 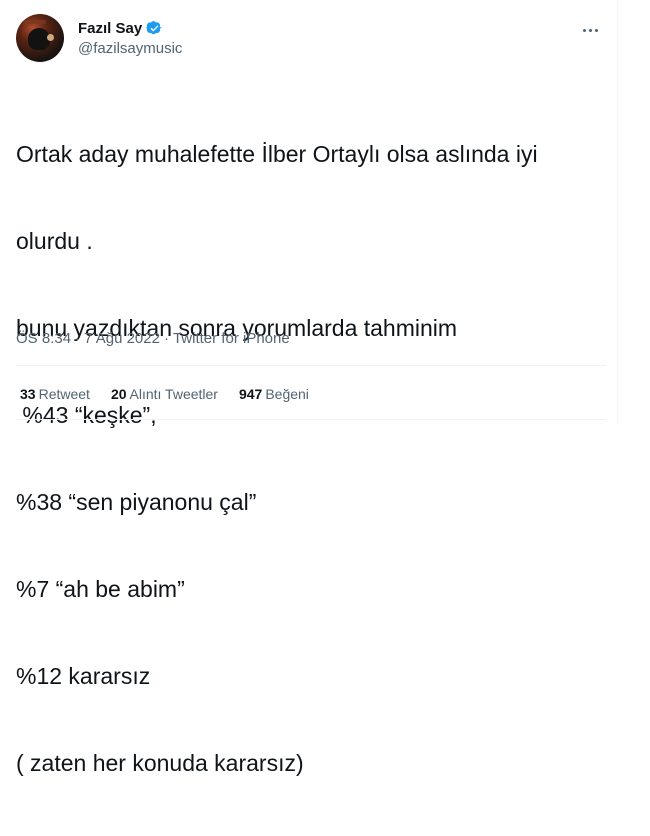 I want to click on more-horizontal-icon, so click(x=590, y=30).